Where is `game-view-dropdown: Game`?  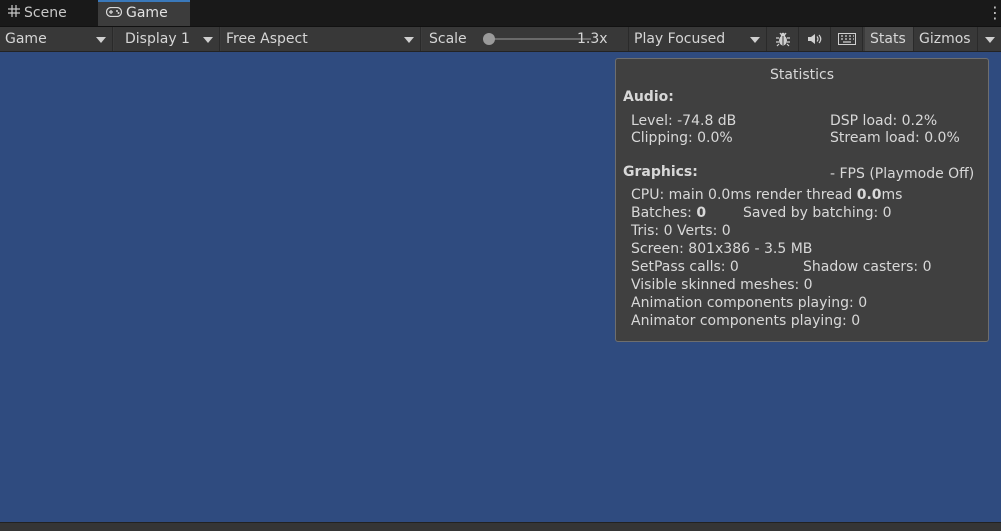 game-view-dropdown: Game is located at coordinates (56, 39).